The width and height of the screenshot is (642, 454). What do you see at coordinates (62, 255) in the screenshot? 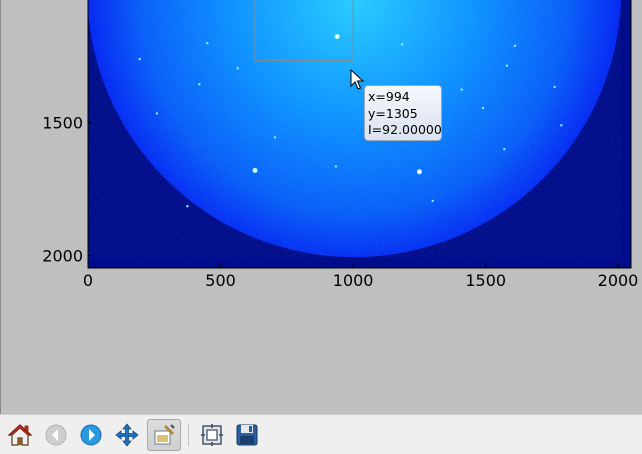
I see `y-tick-label: 2000` at bounding box center [62, 255].